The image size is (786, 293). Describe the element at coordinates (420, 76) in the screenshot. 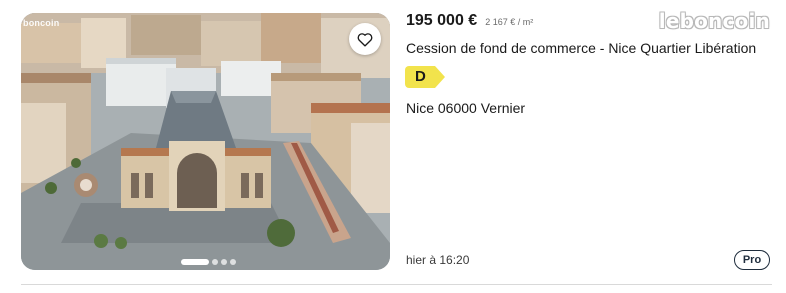

I see `energy-class-letter: D` at that location.